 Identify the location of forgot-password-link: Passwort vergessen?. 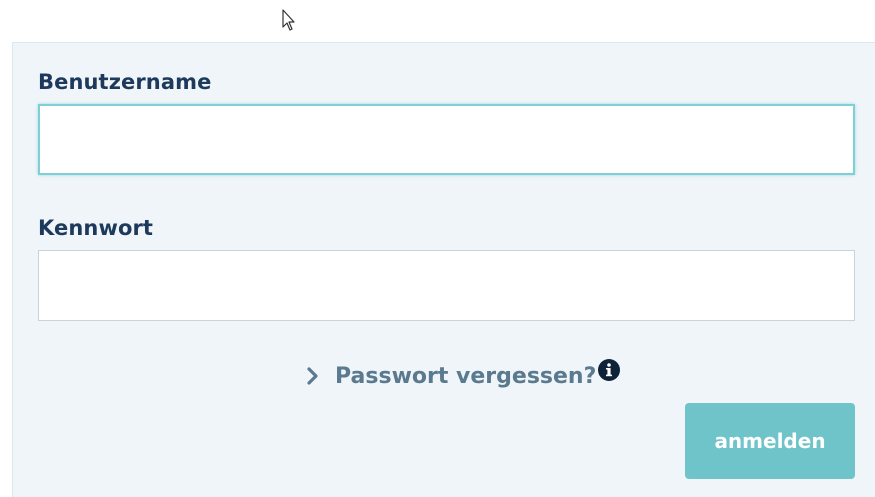
(449, 376).